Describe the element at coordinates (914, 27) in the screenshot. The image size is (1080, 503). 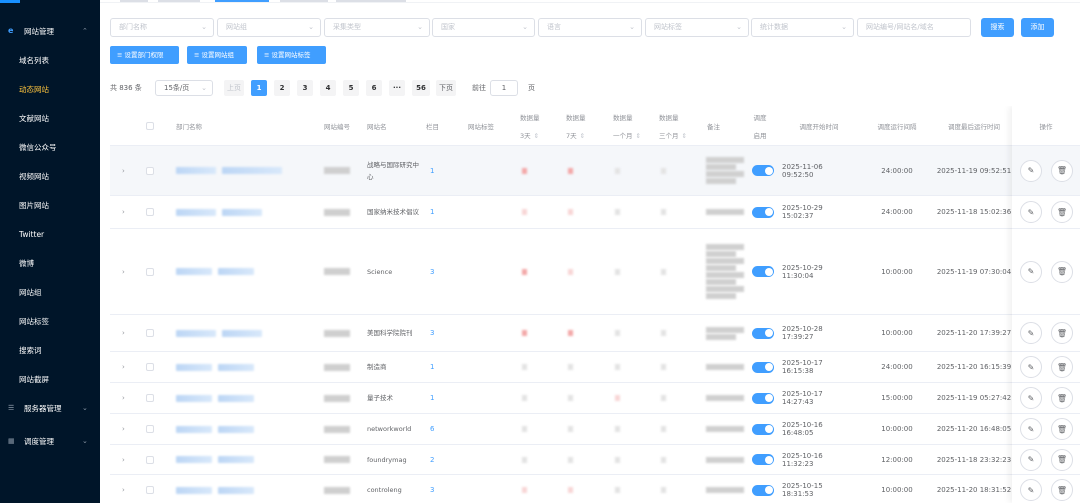
I see `search-input: 网站编号/网站名/域名` at that location.